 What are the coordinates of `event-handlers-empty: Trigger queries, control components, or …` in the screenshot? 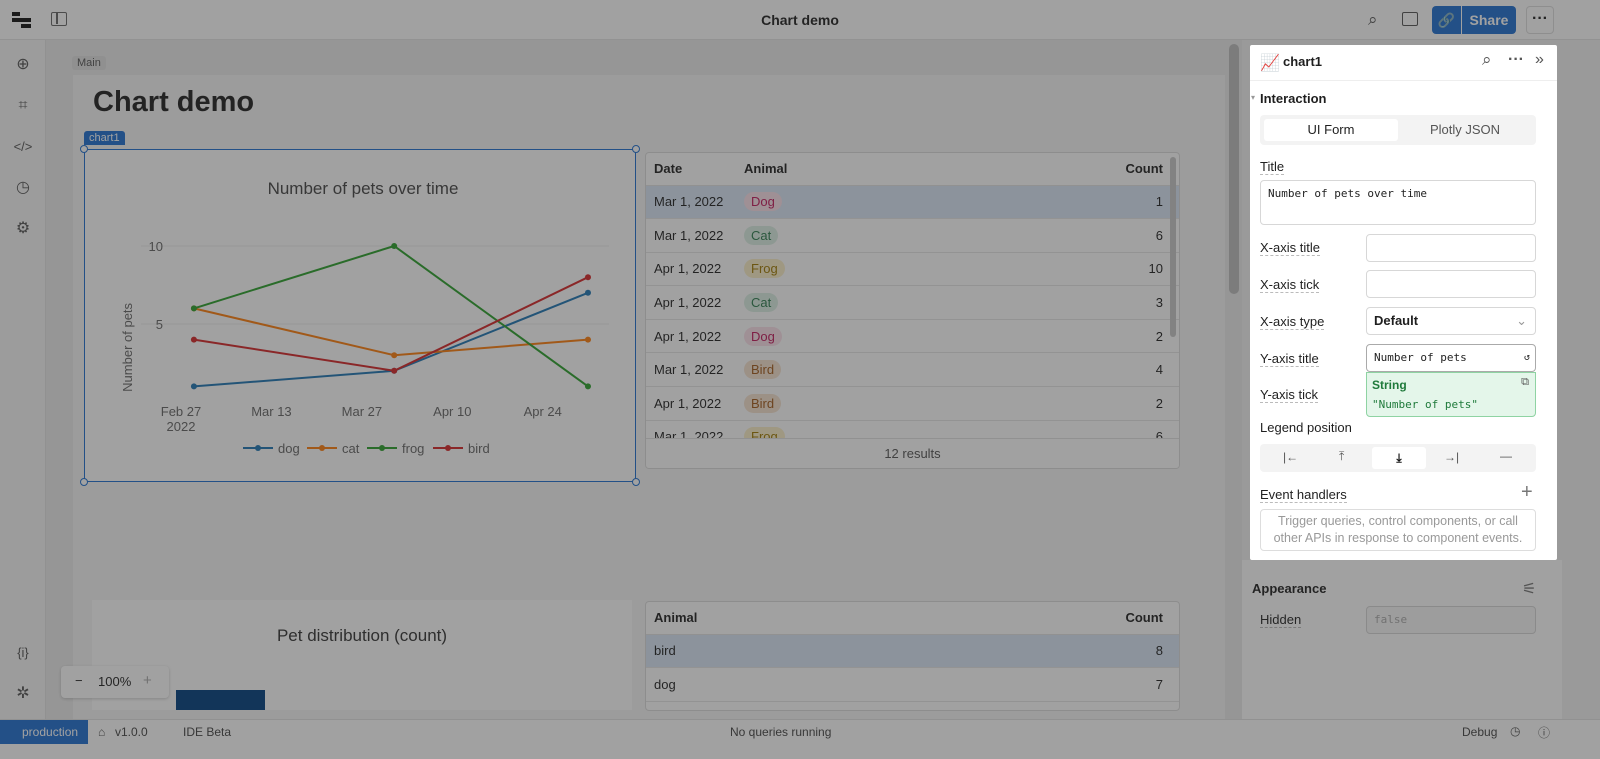 It's located at (1398, 530).